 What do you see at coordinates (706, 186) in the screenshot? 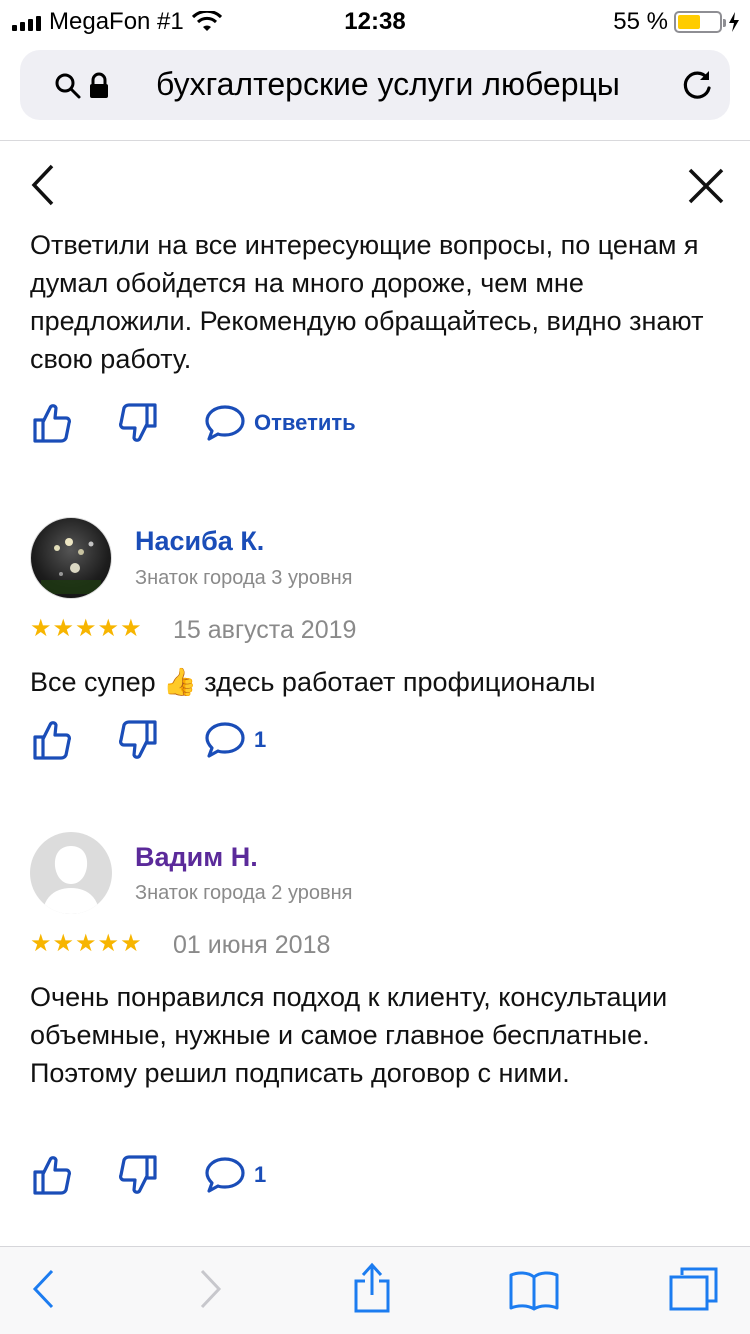
I see `close-icon` at bounding box center [706, 186].